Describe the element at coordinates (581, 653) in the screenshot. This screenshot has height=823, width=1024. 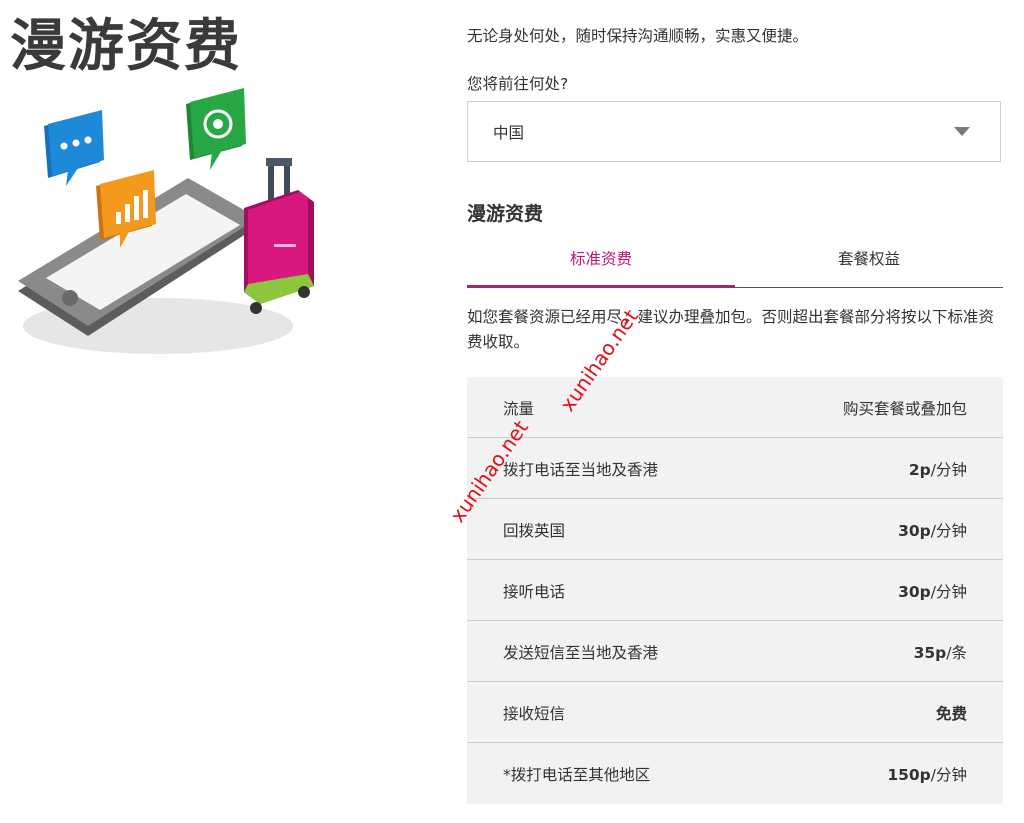
I see `rate-label: 发送短信至当地及香港` at that location.